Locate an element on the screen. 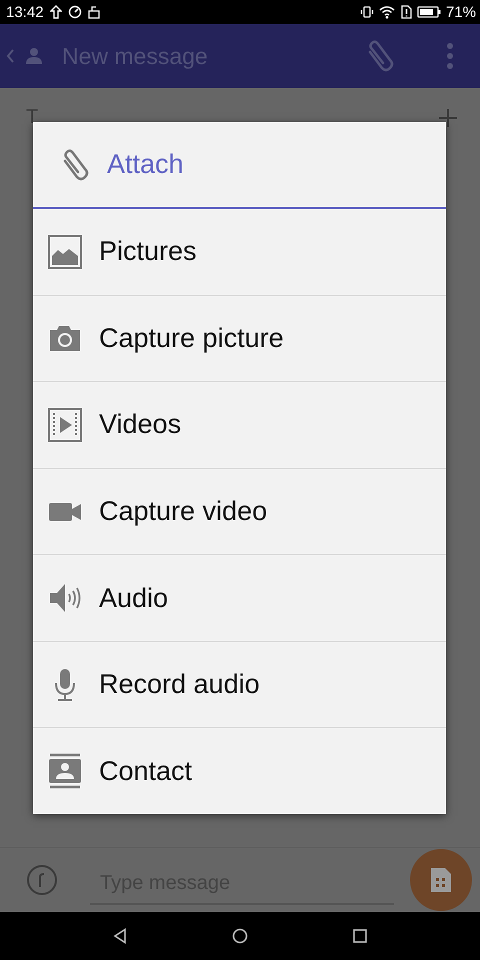 The width and height of the screenshot is (480, 960). gauge-icon is located at coordinates (75, 12).